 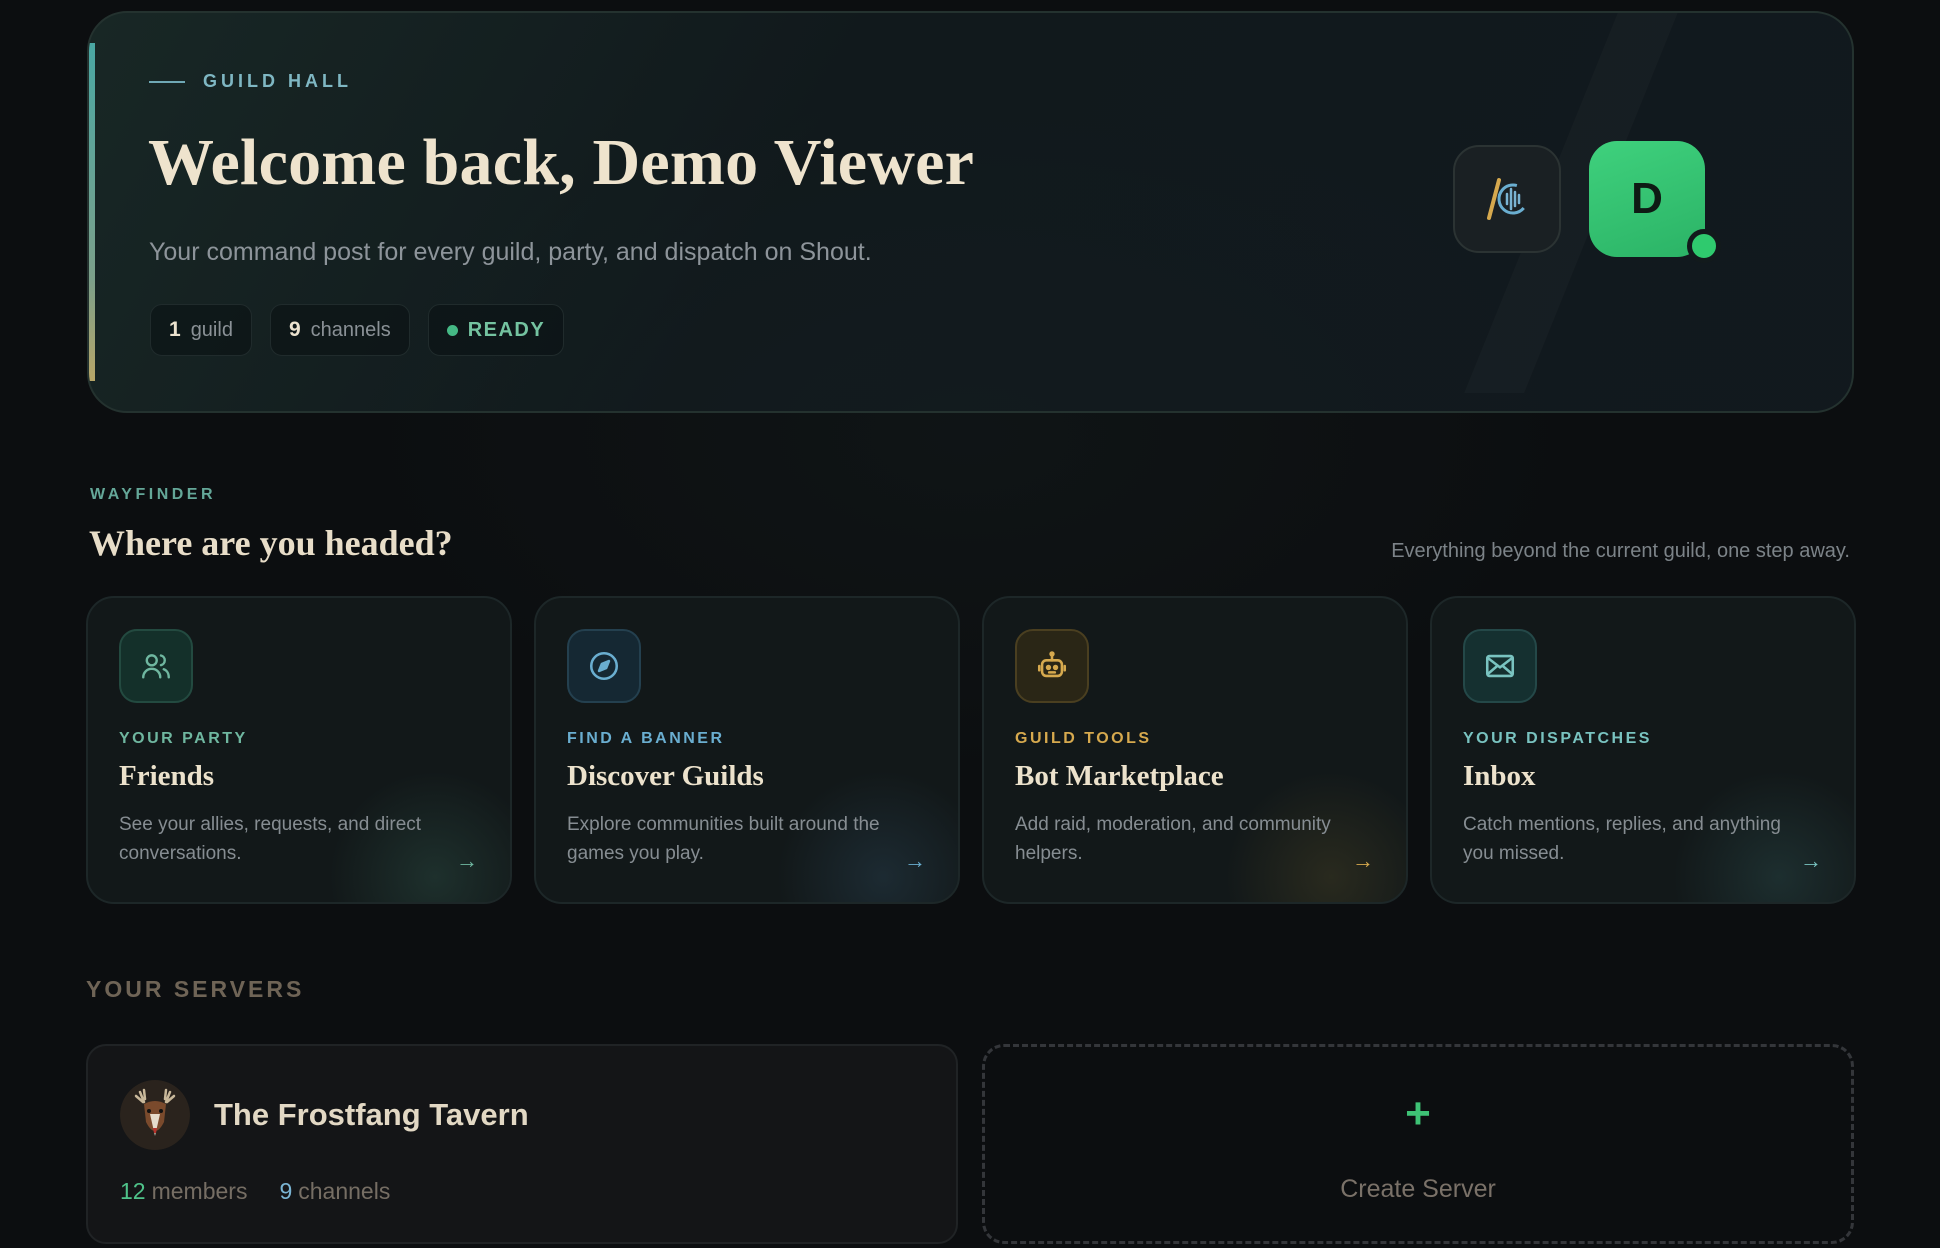 I want to click on hero-stats: 1 guild 9 channels READY, so click(x=357, y=330).